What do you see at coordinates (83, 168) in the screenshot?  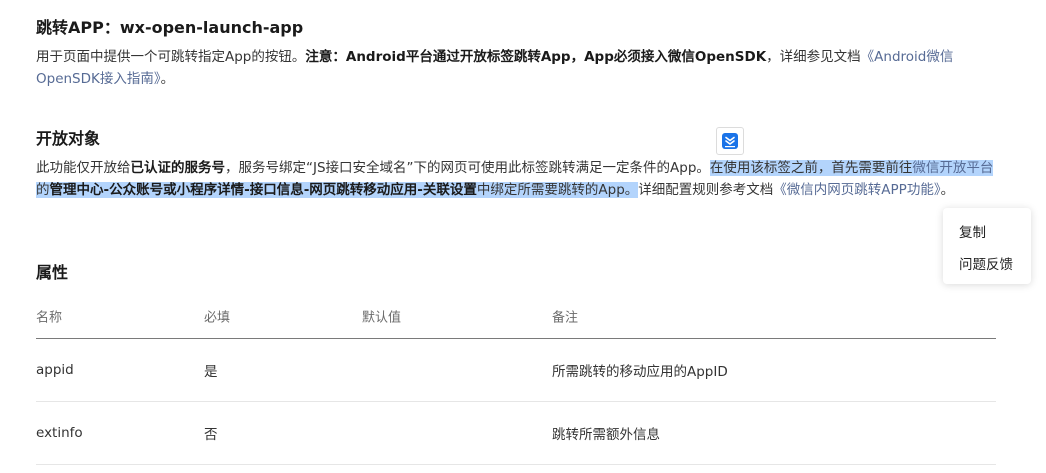 I see `open-text-1: 此功能仅开放给` at bounding box center [83, 168].